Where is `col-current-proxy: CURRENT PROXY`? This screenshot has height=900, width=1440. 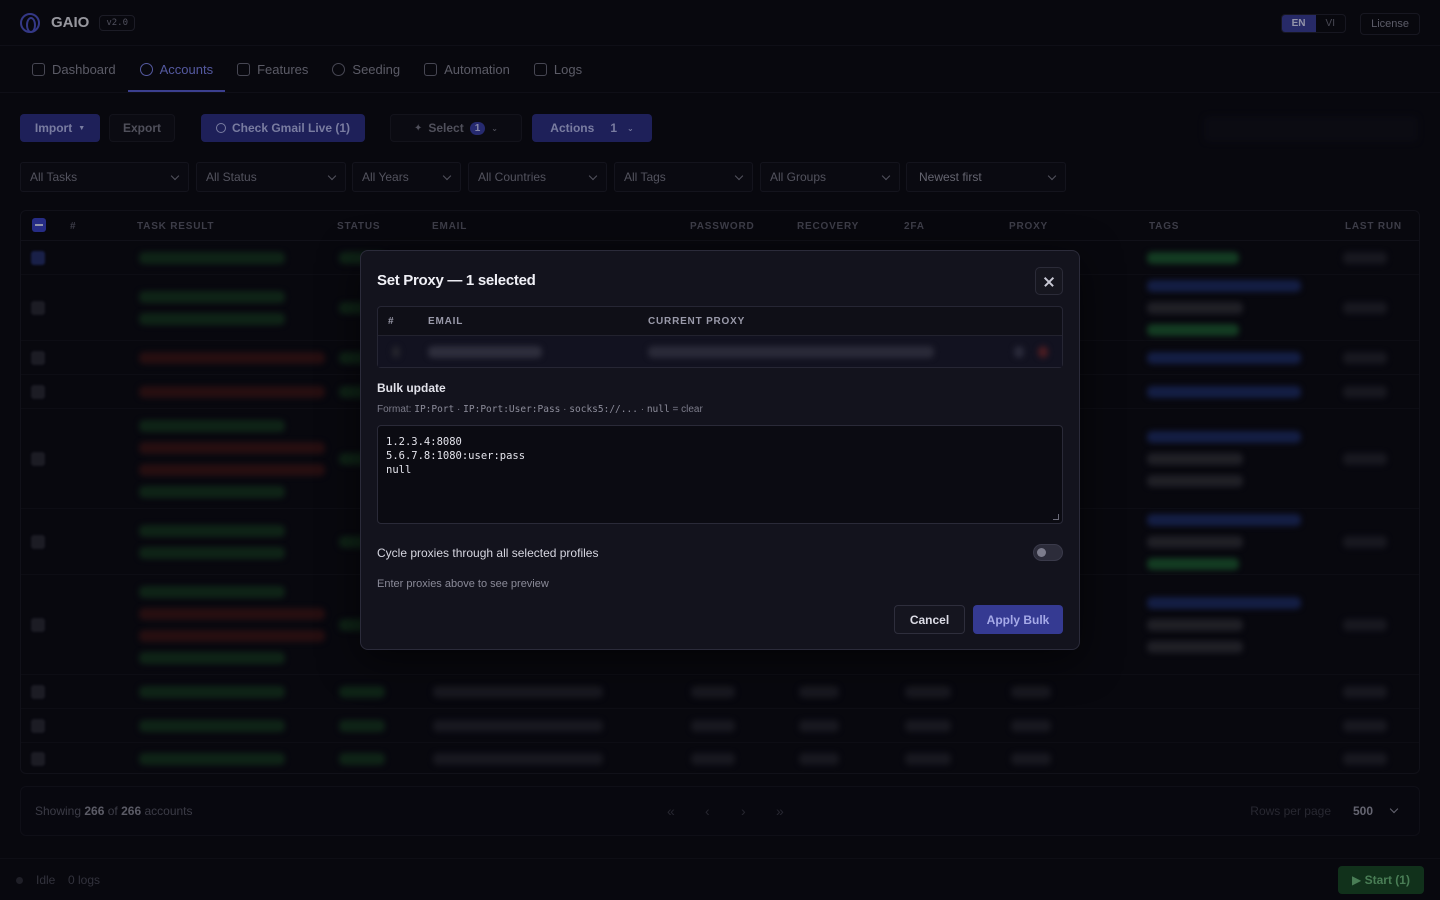
col-current-proxy: CURRENT PROXY is located at coordinates (697, 321).